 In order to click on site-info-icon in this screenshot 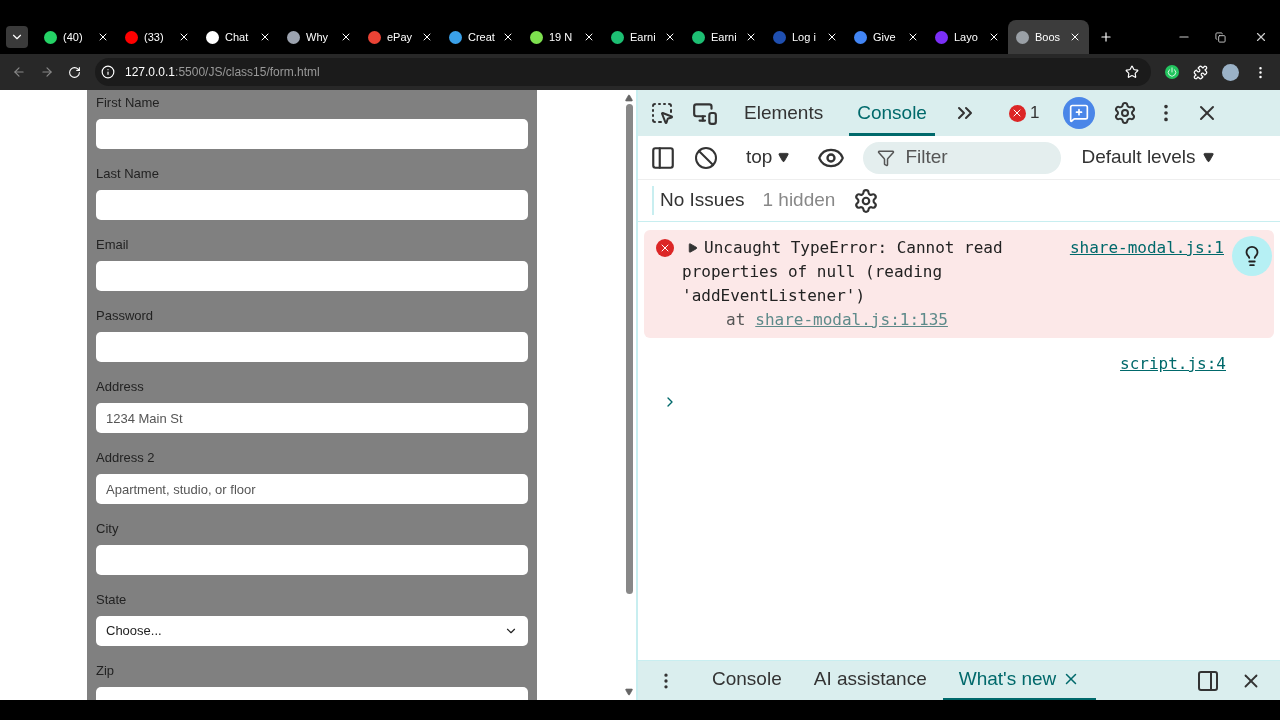, I will do `click(108, 72)`.